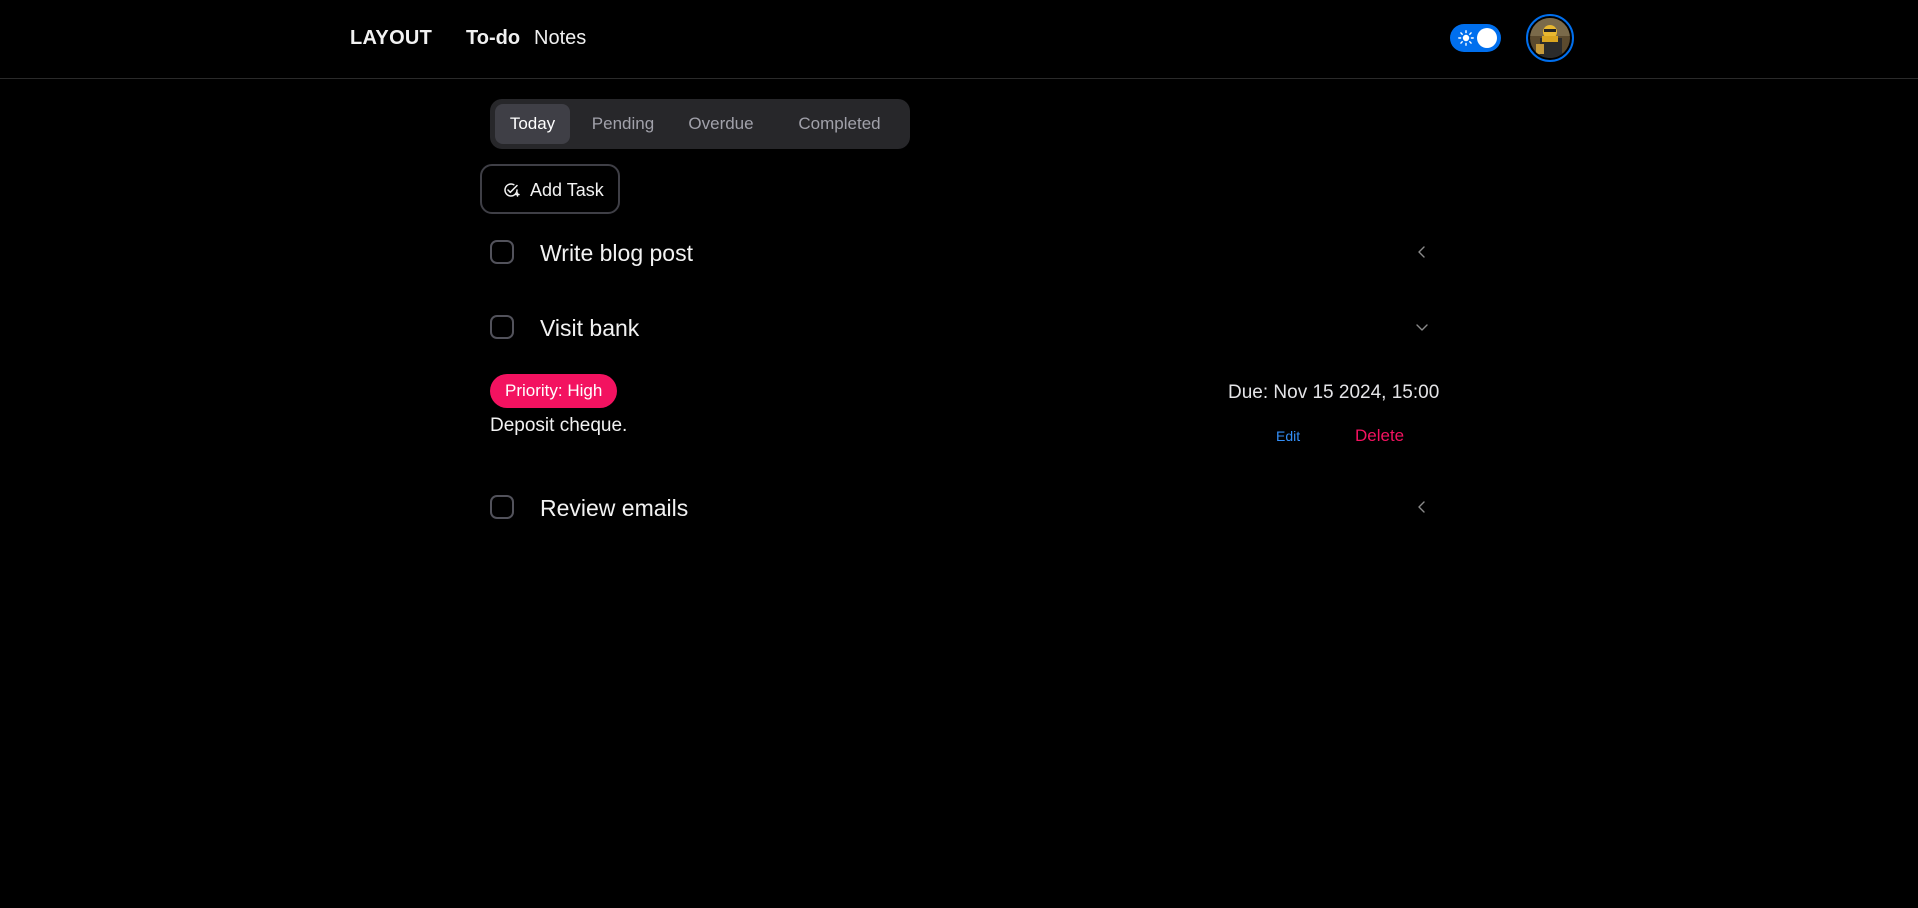  I want to click on tab-overdue: Overdue, so click(721, 124).